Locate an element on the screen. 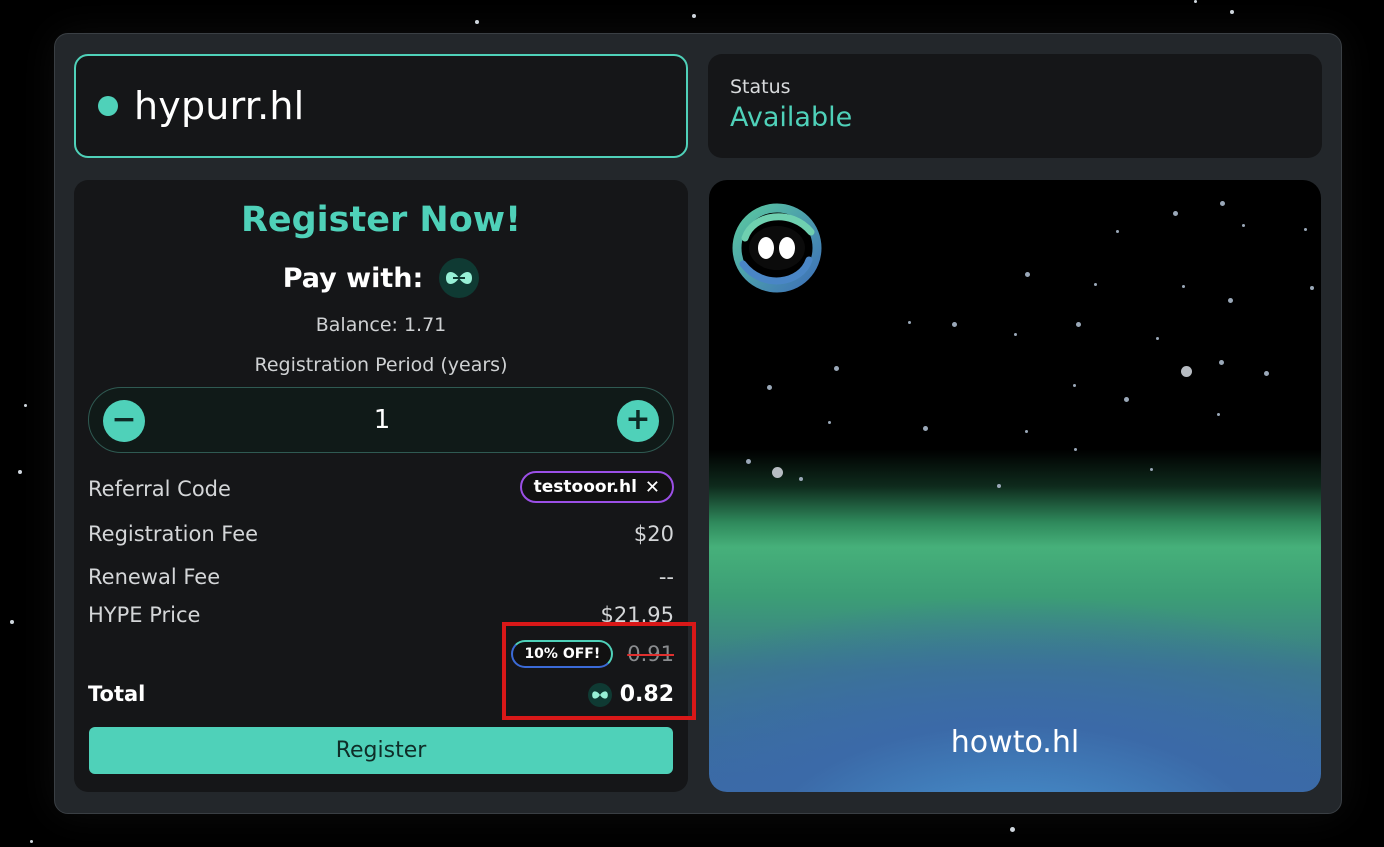 This screenshot has height=847, width=1384. balance-text: Balance: 1.71 is located at coordinates (381, 325).